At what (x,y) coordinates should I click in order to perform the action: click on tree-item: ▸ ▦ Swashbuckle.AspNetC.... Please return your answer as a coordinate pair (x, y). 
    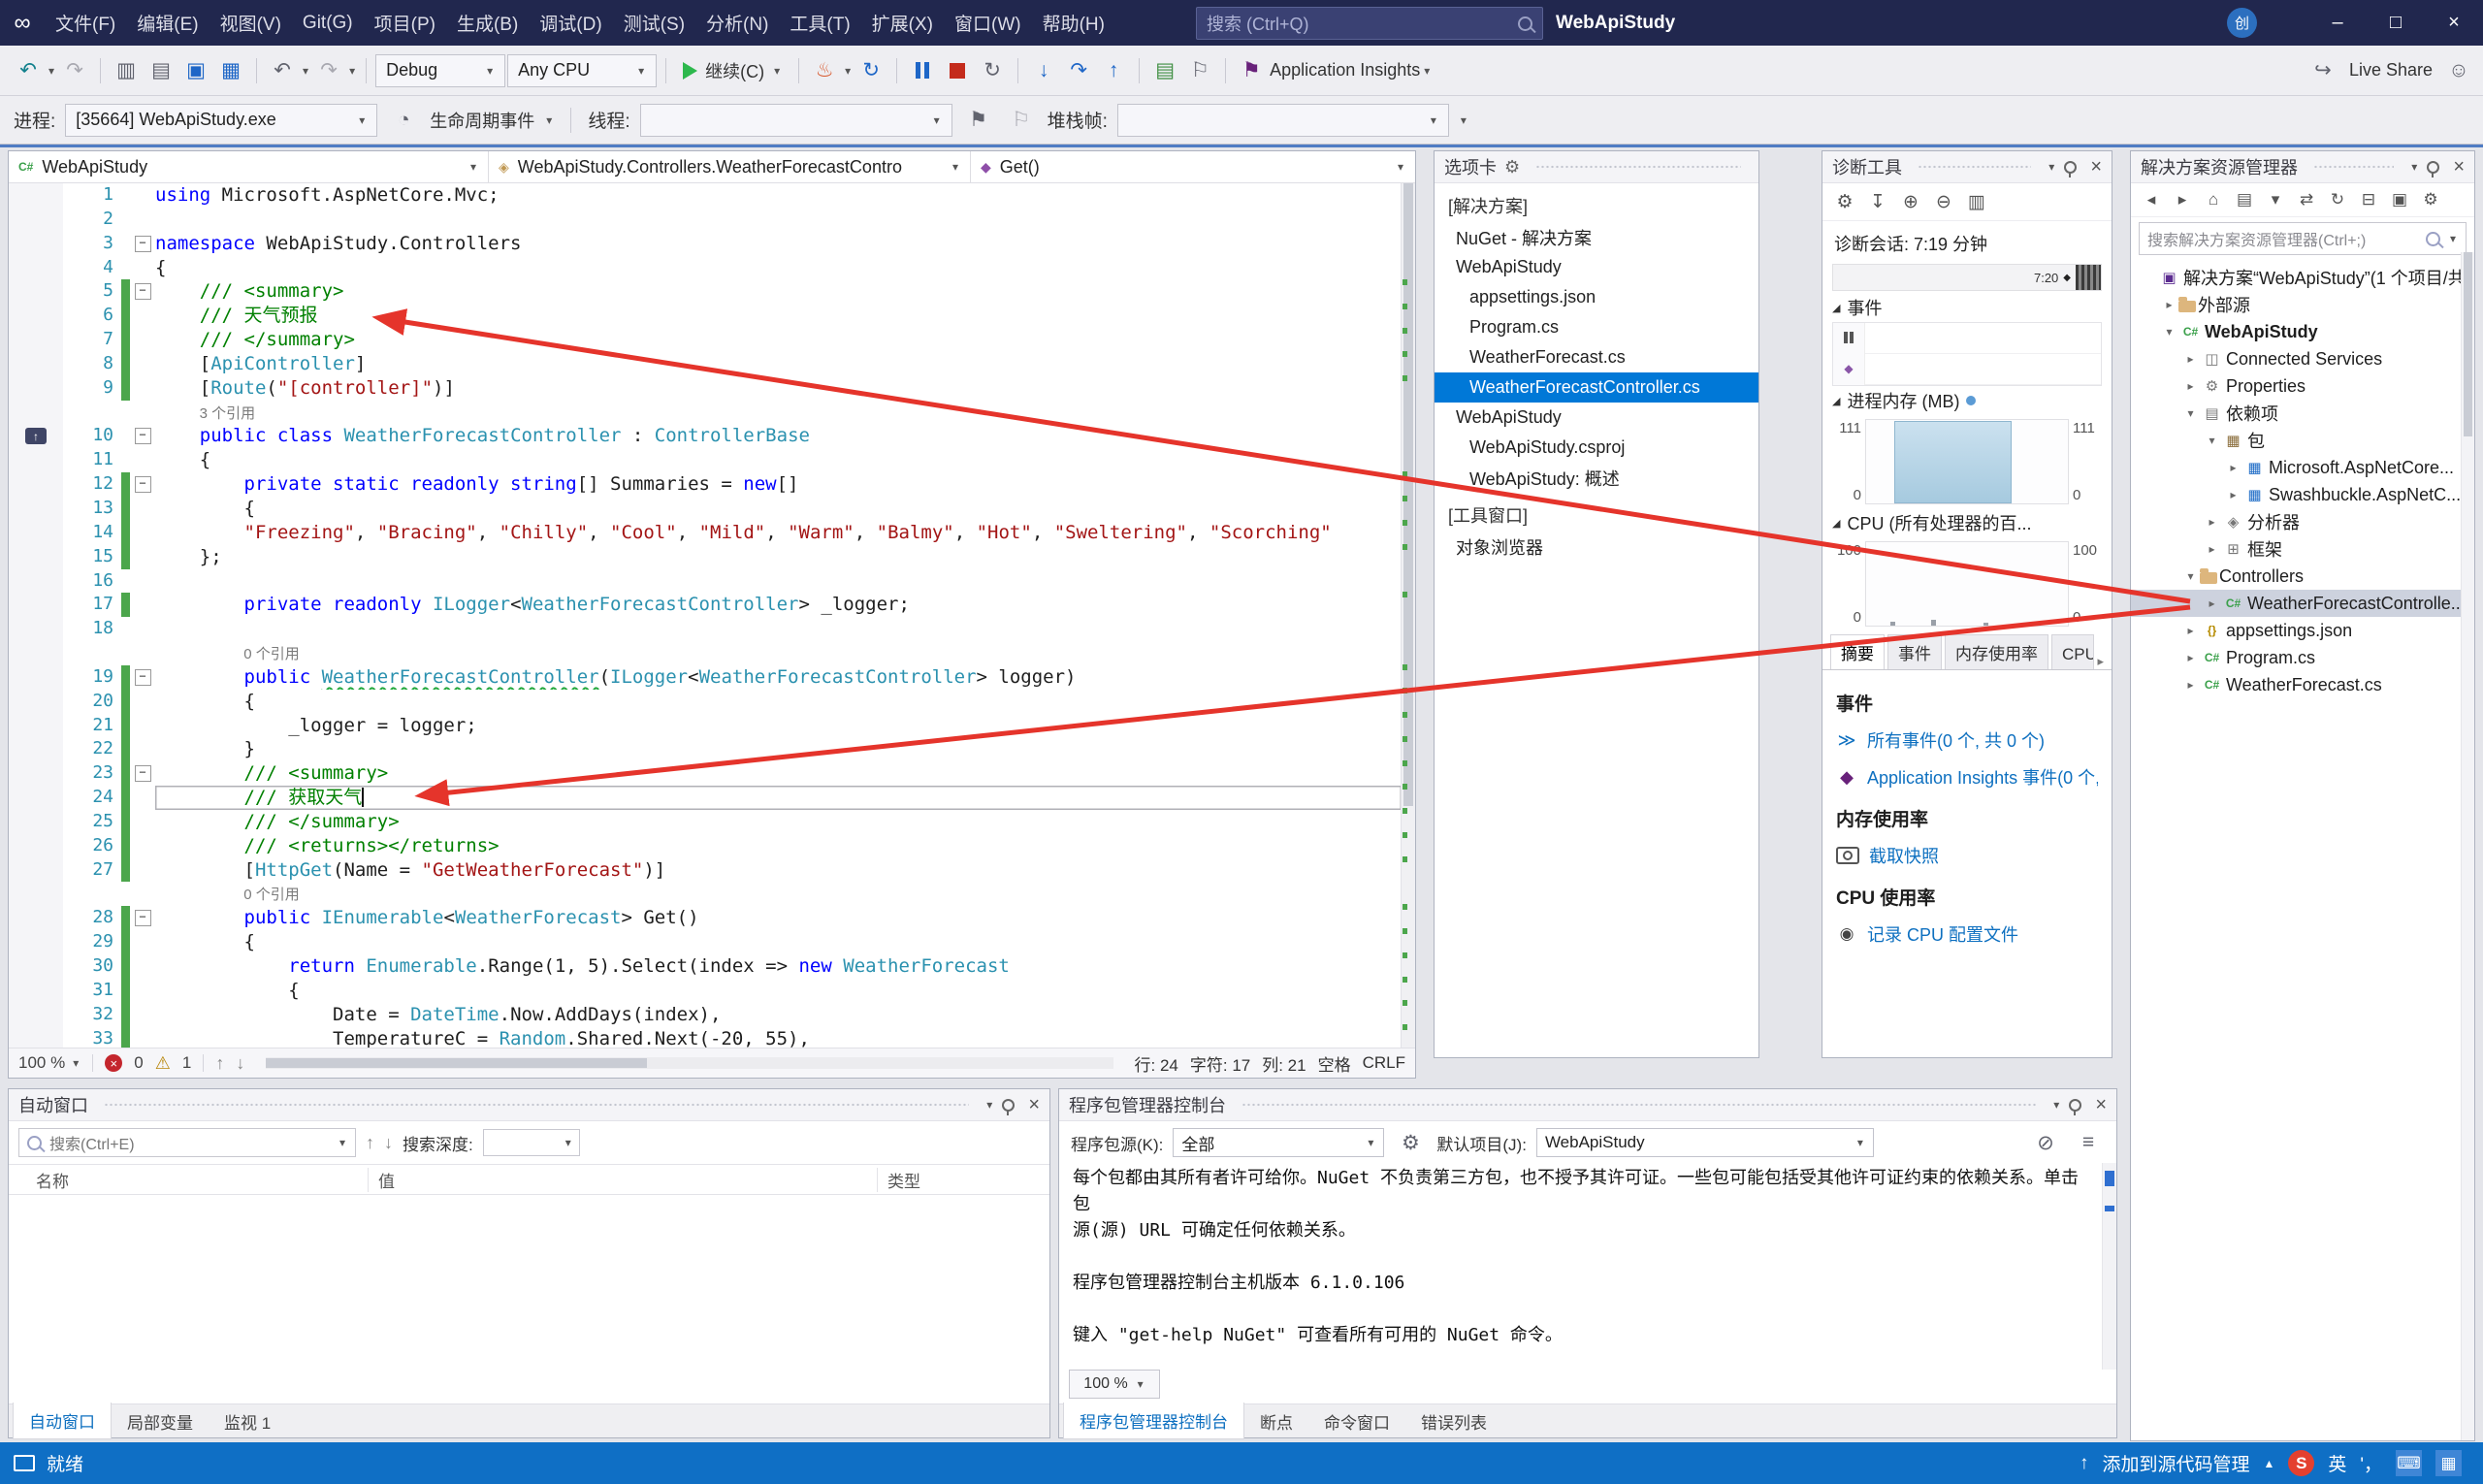
    Looking at the image, I should click on (2303, 495).